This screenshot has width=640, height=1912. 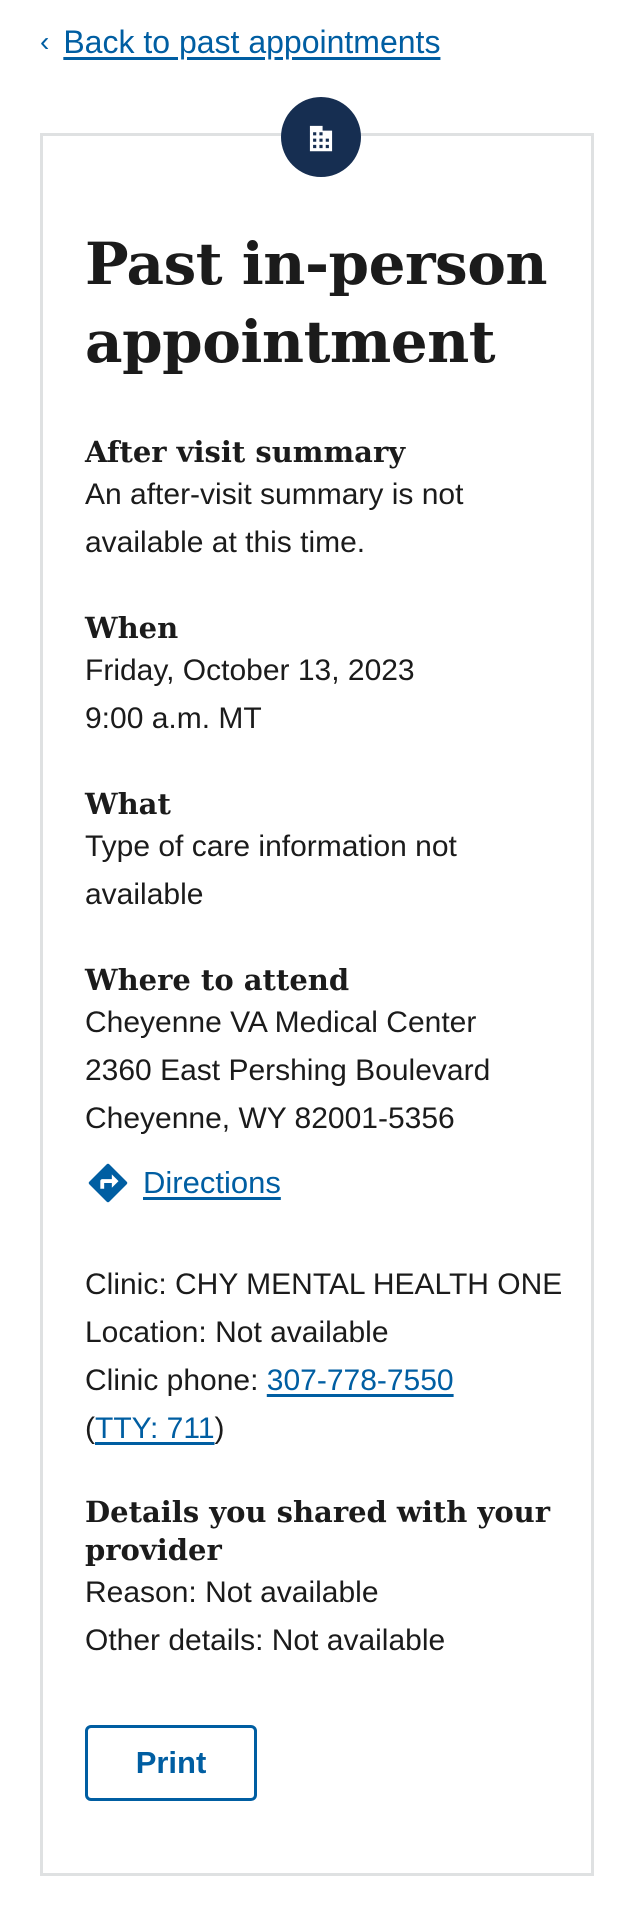 I want to click on clinic-phone-line: Clinic phone: 307-778-7550, so click(x=330, y=1381).